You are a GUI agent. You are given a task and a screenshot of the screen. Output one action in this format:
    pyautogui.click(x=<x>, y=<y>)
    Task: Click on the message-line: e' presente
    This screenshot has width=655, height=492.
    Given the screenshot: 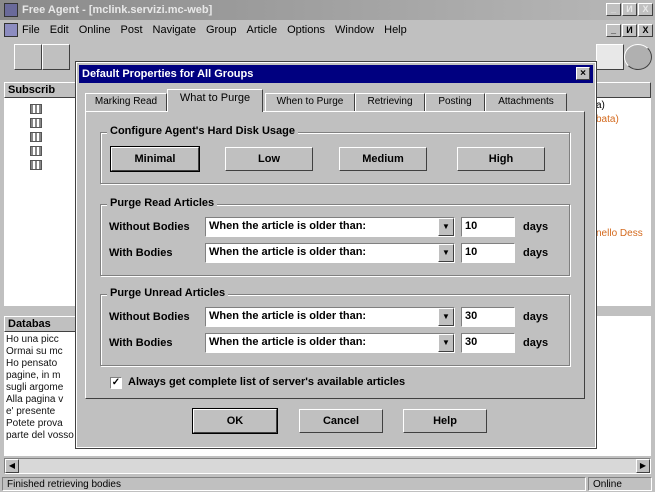 What is the action you would take?
    pyautogui.click(x=31, y=411)
    